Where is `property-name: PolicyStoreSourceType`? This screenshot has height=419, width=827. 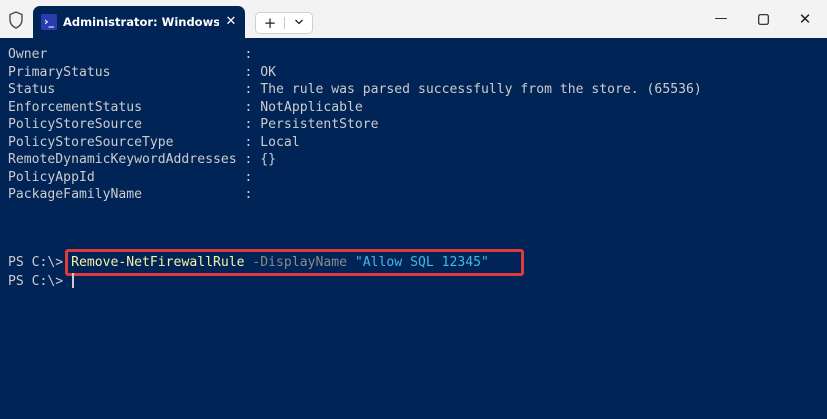
property-name: PolicyStoreSourceType is located at coordinates (126, 142).